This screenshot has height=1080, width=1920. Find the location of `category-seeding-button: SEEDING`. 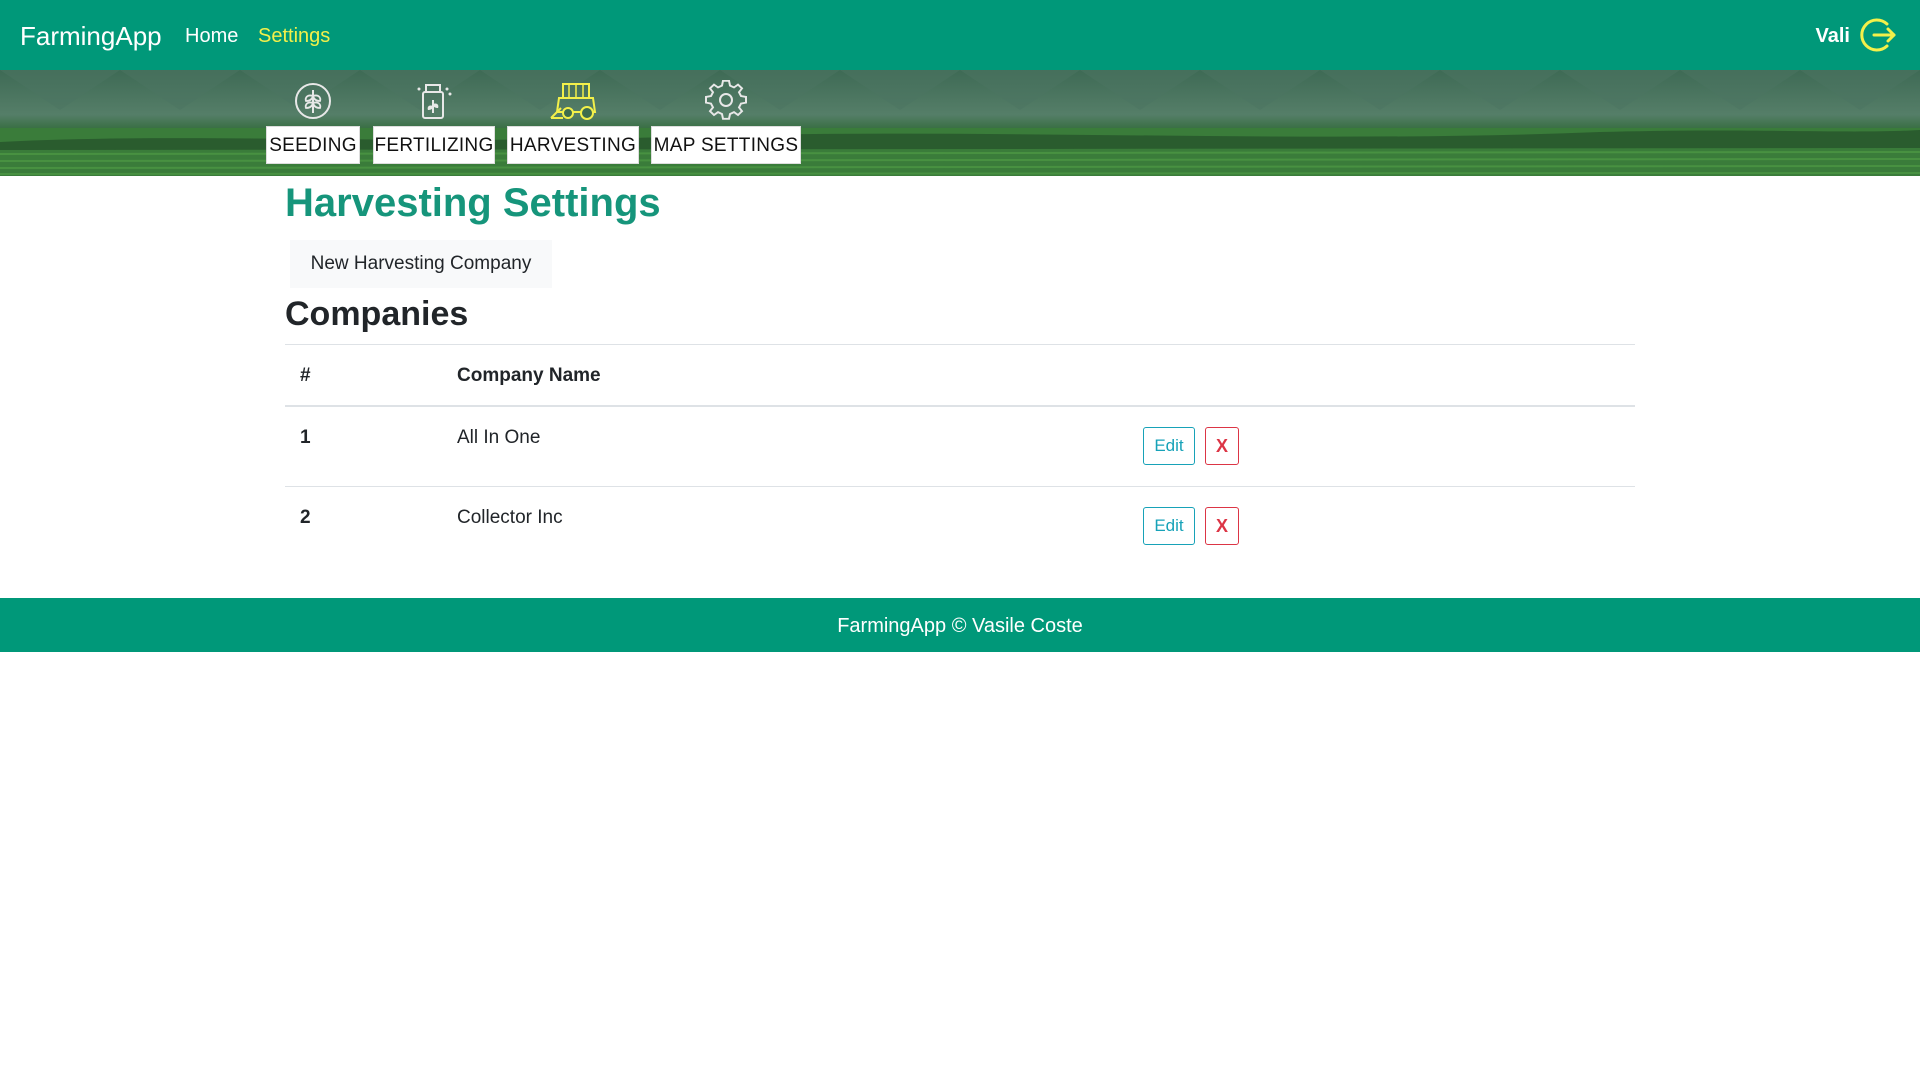

category-seeding-button: SEEDING is located at coordinates (313, 145).